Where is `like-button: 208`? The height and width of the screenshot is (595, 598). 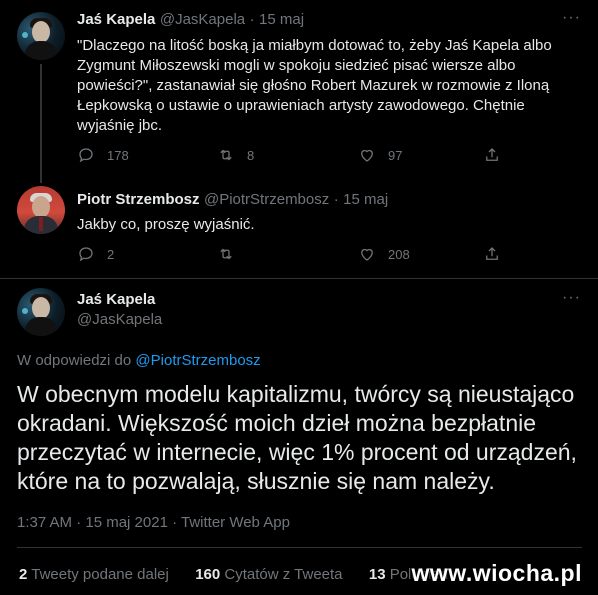
like-button: 208 is located at coordinates (384, 254).